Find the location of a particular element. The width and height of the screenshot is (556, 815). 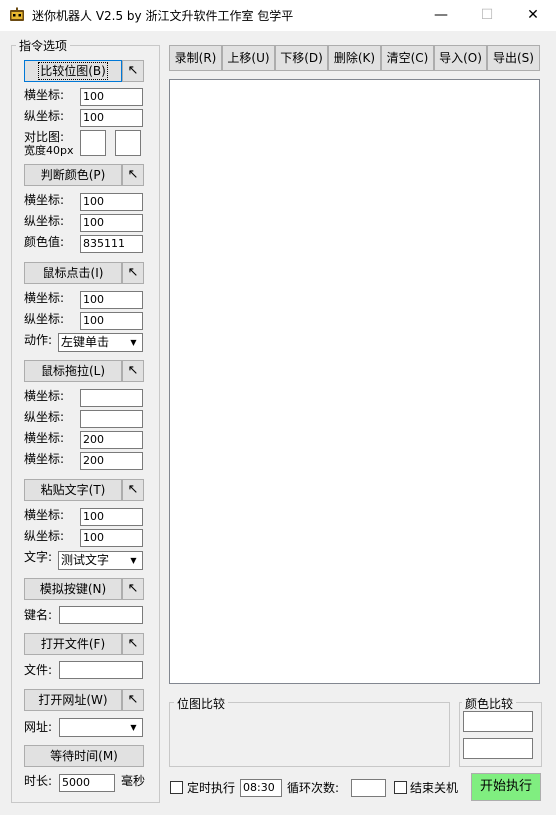

pick-click-button: ↖ is located at coordinates (133, 273).